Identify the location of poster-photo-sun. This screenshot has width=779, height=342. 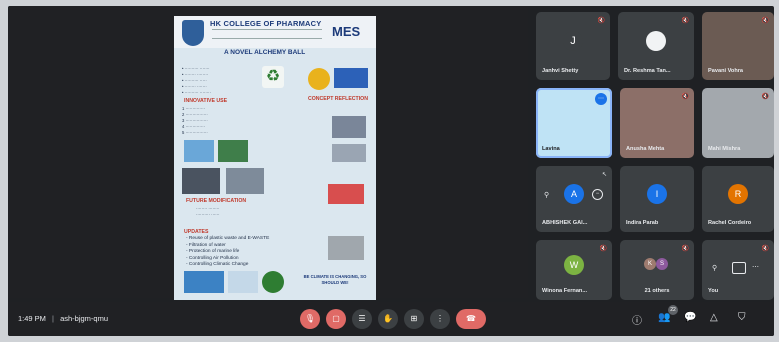
(319, 79).